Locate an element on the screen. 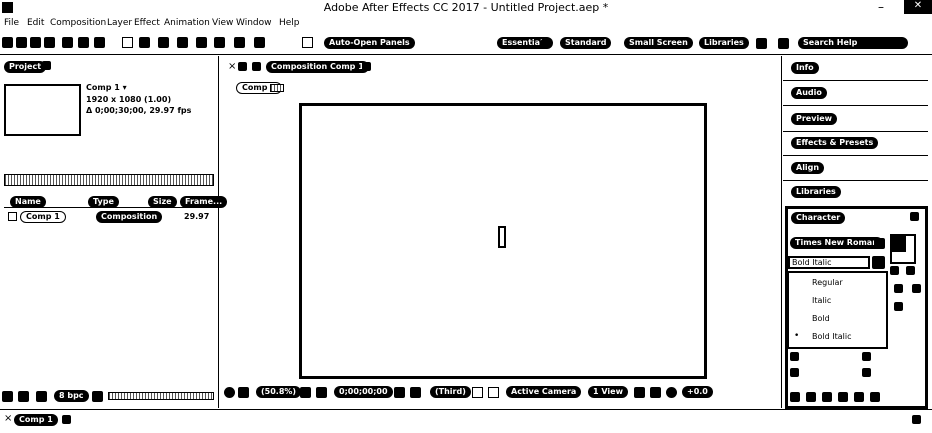 Image resolution: width=932 pixels, height=433 pixels. horizontal-scale-icon is located at coordinates (866, 356).